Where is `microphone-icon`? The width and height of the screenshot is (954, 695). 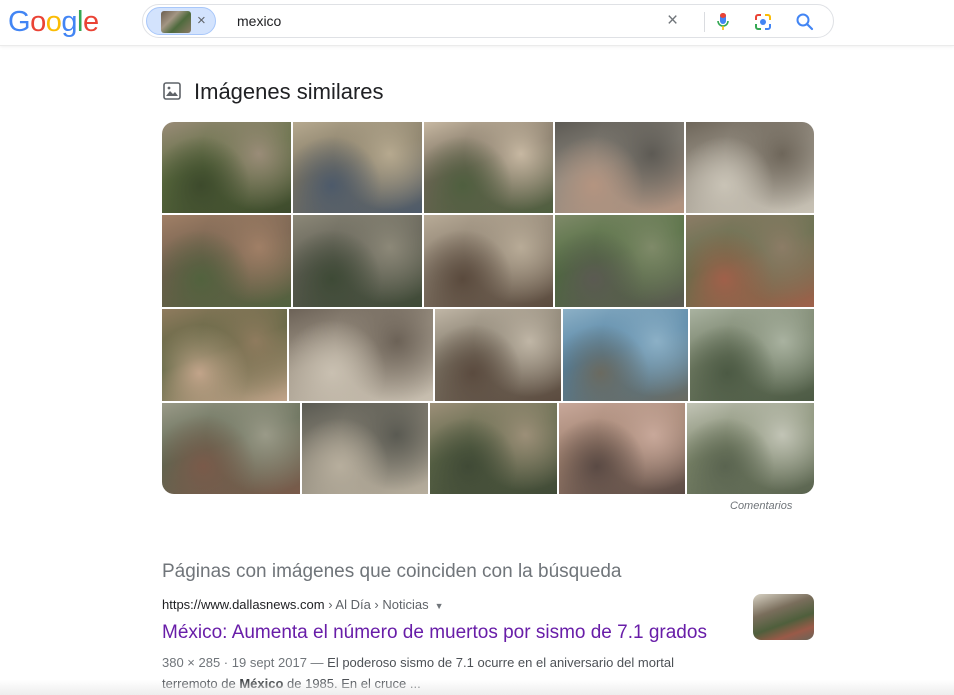 microphone-icon is located at coordinates (723, 22).